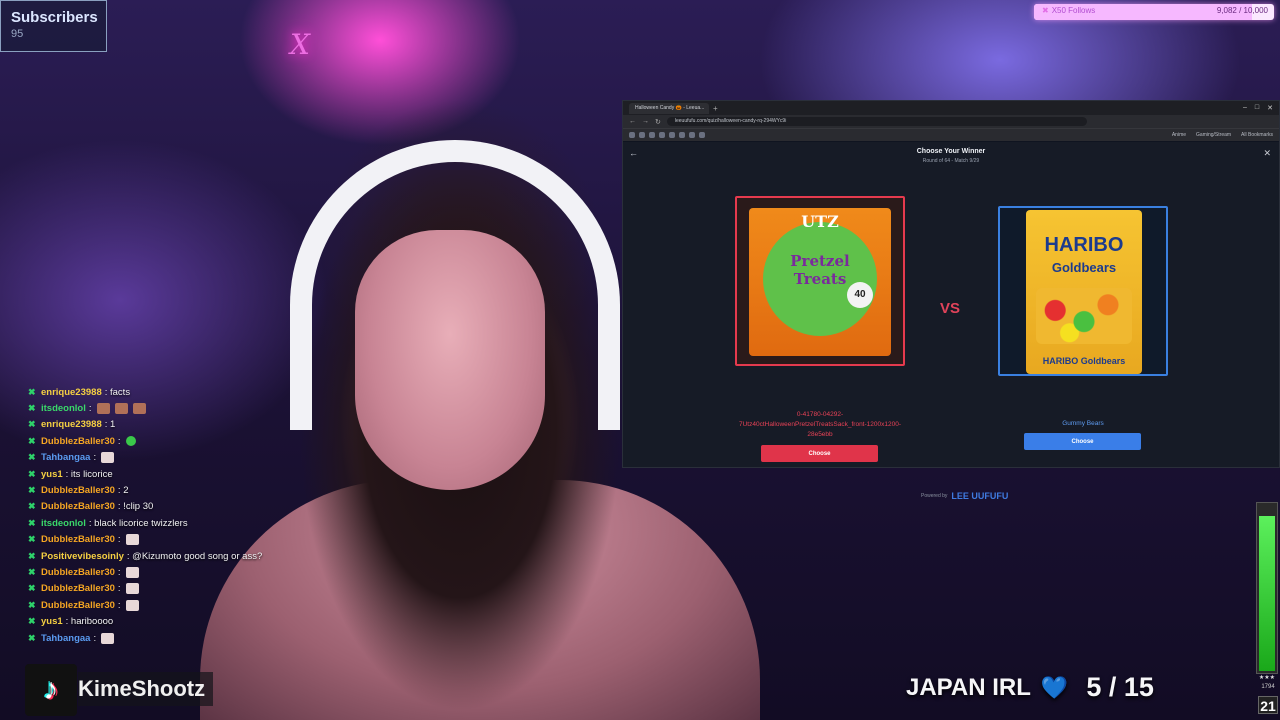 Image resolution: width=1280 pixels, height=720 pixels. Describe the element at coordinates (1270, 108) in the screenshot. I see `close-window-icon: ✕` at that location.